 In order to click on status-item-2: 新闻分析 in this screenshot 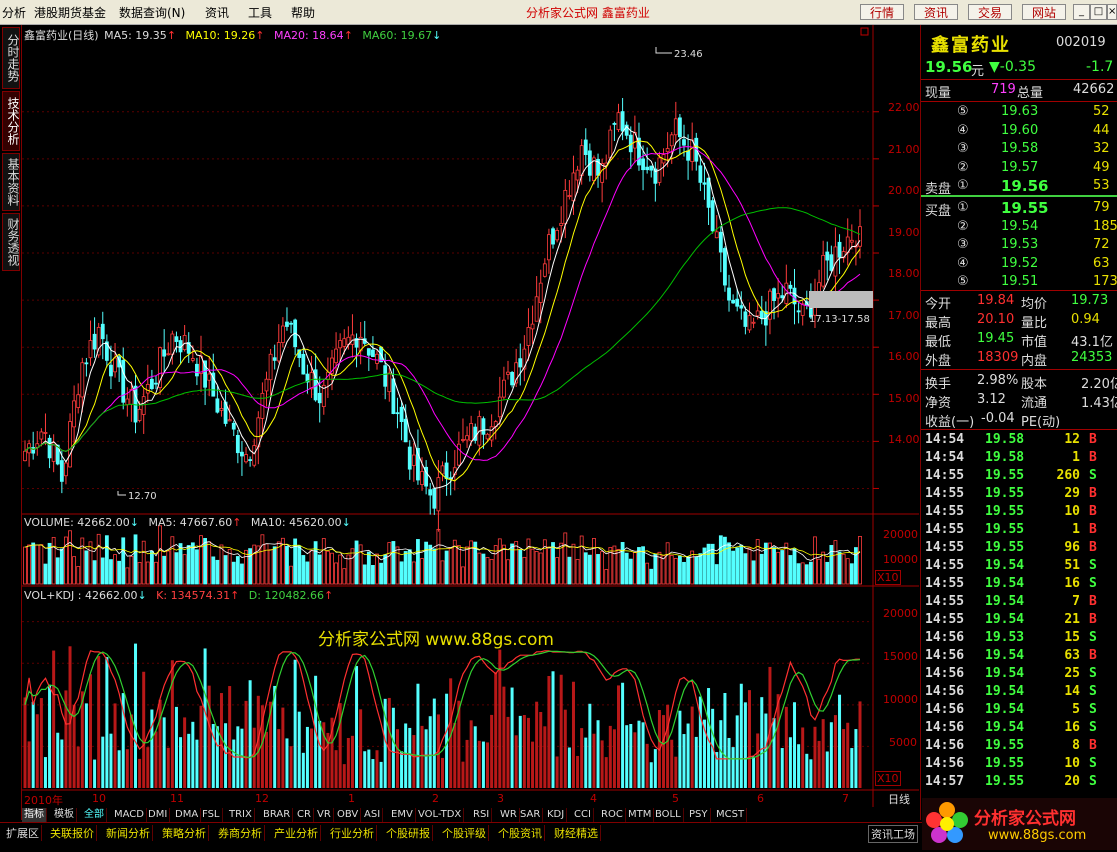, I will do `click(128, 833)`.